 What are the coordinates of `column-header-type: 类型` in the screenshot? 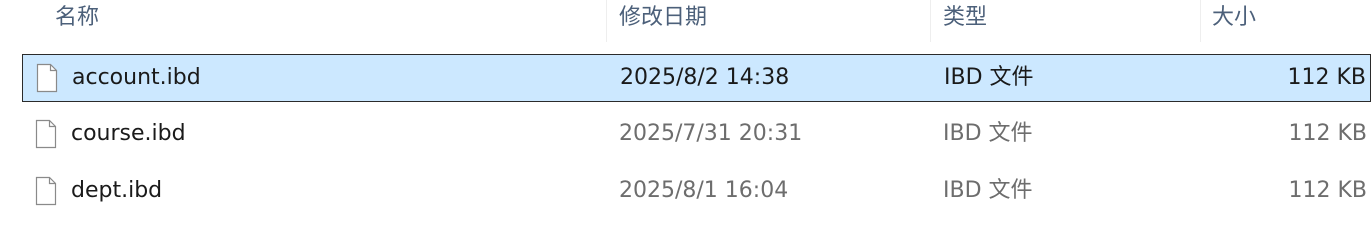 It's located at (965, 21).